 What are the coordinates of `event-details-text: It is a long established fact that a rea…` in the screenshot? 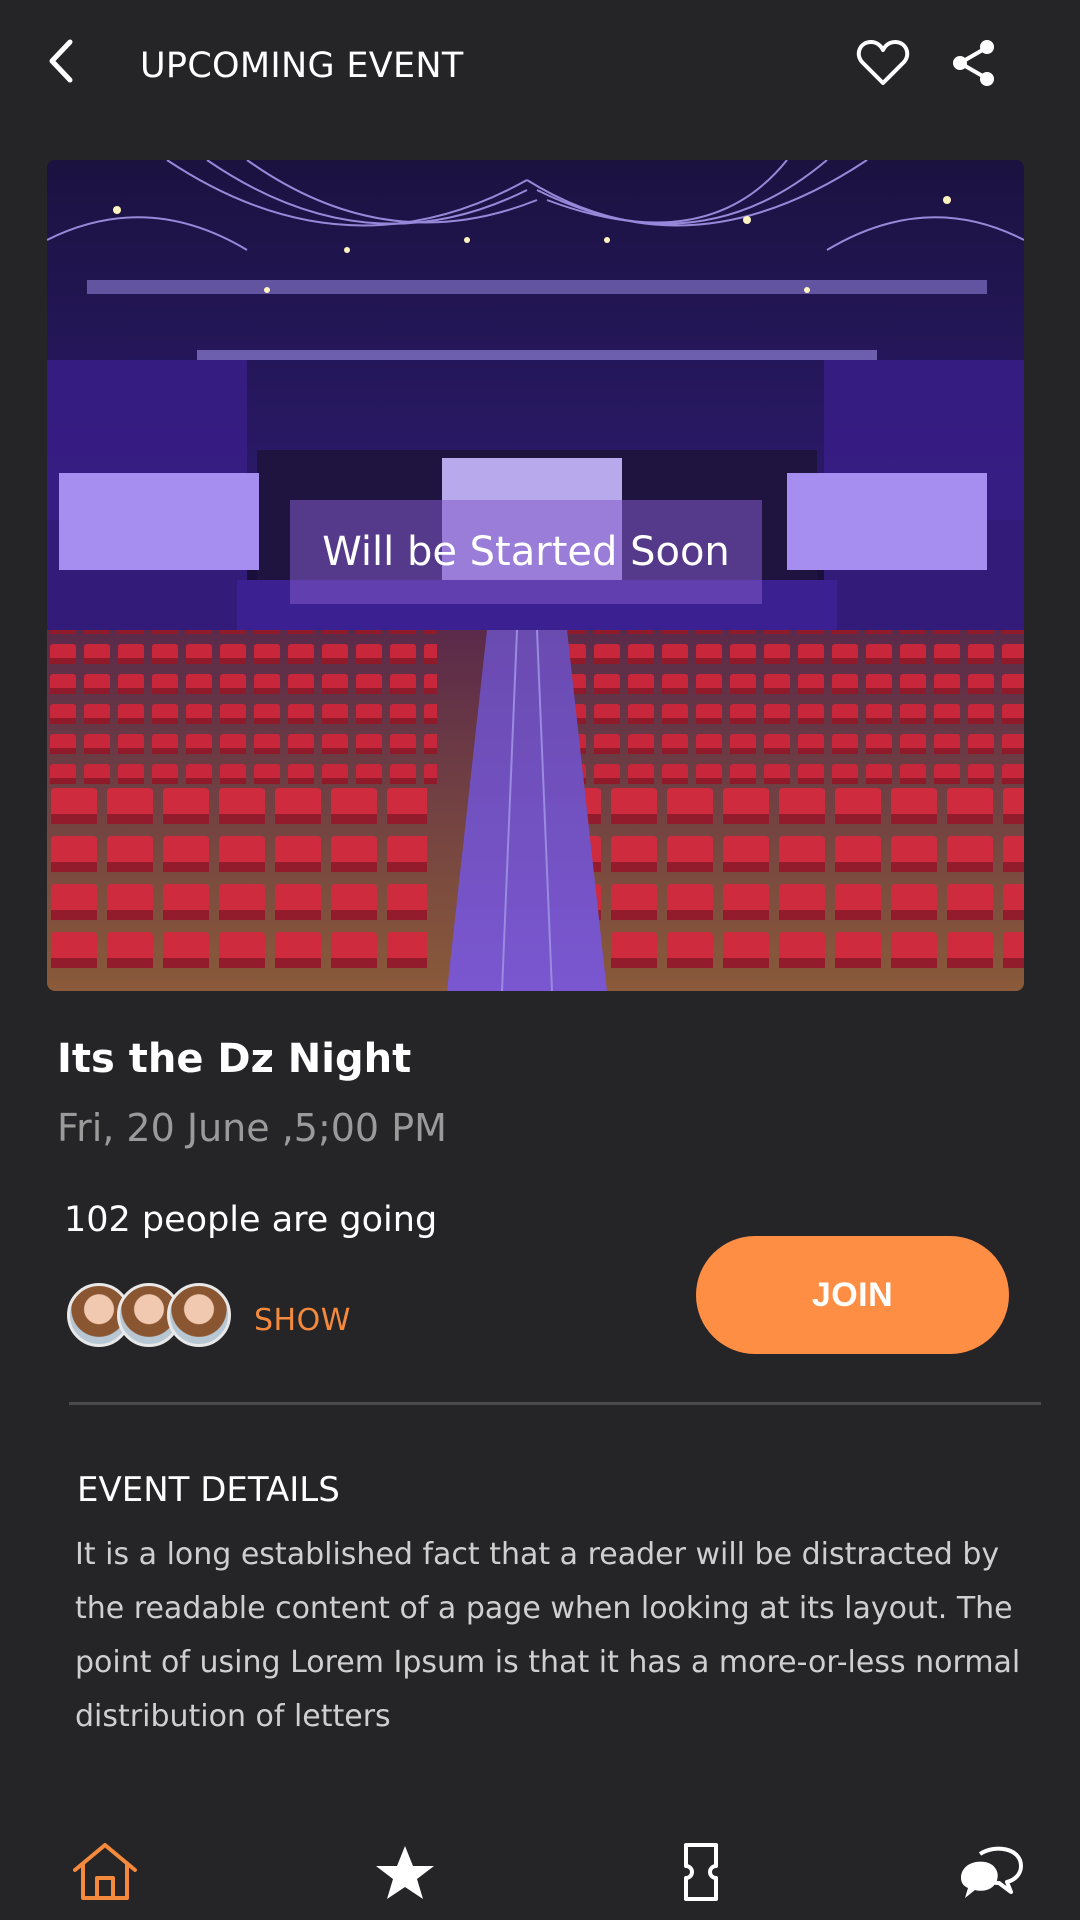 It's located at (548, 1635).